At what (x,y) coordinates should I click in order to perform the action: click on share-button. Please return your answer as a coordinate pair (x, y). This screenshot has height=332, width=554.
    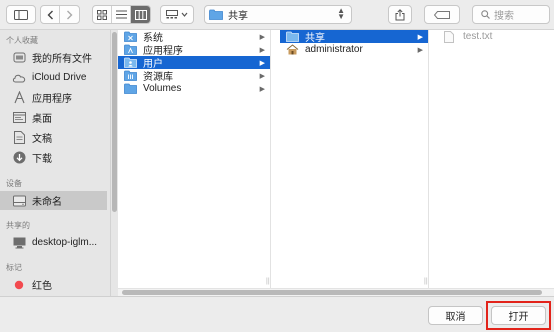
    Looking at the image, I should click on (400, 14).